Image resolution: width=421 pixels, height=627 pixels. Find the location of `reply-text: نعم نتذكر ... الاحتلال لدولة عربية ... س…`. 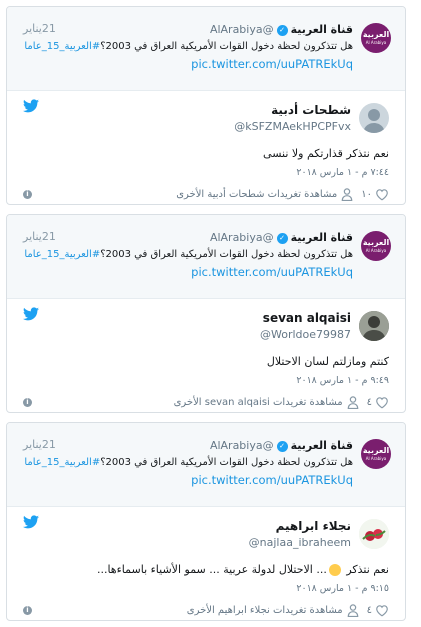

reply-text: نعم نتذكر ... الاحتلال لدولة عربية ... س… is located at coordinates (243, 569).